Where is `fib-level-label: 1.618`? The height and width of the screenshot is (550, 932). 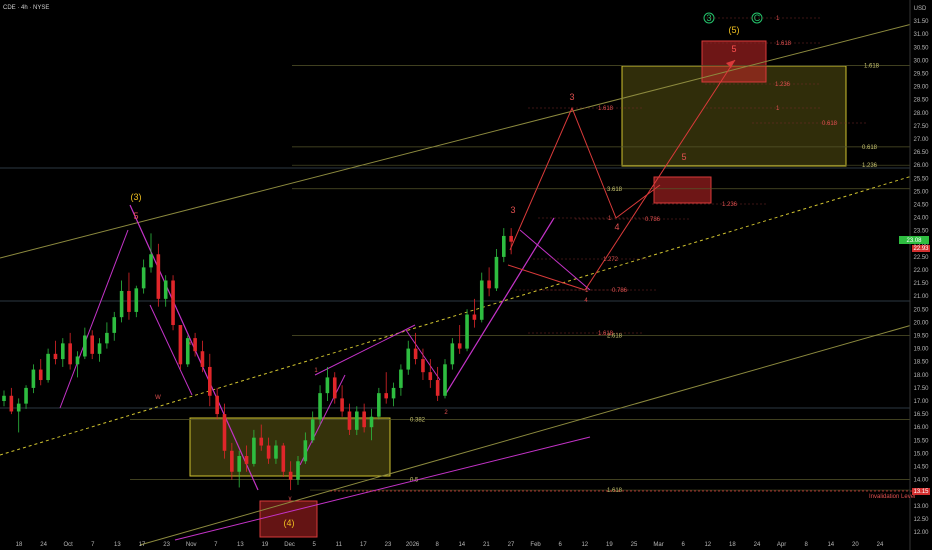
fib-level-label: 1.618 is located at coordinates (872, 67).